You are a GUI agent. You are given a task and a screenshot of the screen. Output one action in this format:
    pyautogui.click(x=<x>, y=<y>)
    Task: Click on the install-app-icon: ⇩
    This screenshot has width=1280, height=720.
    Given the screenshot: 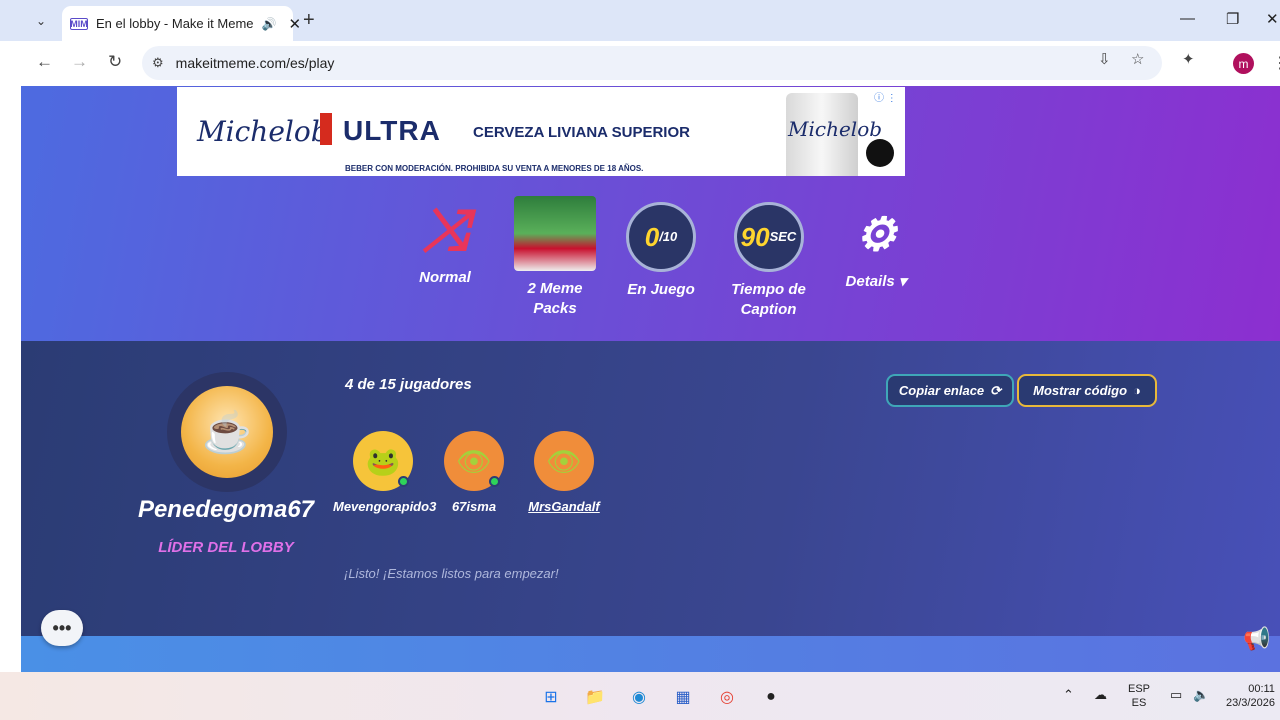 What is the action you would take?
    pyautogui.click(x=1104, y=59)
    